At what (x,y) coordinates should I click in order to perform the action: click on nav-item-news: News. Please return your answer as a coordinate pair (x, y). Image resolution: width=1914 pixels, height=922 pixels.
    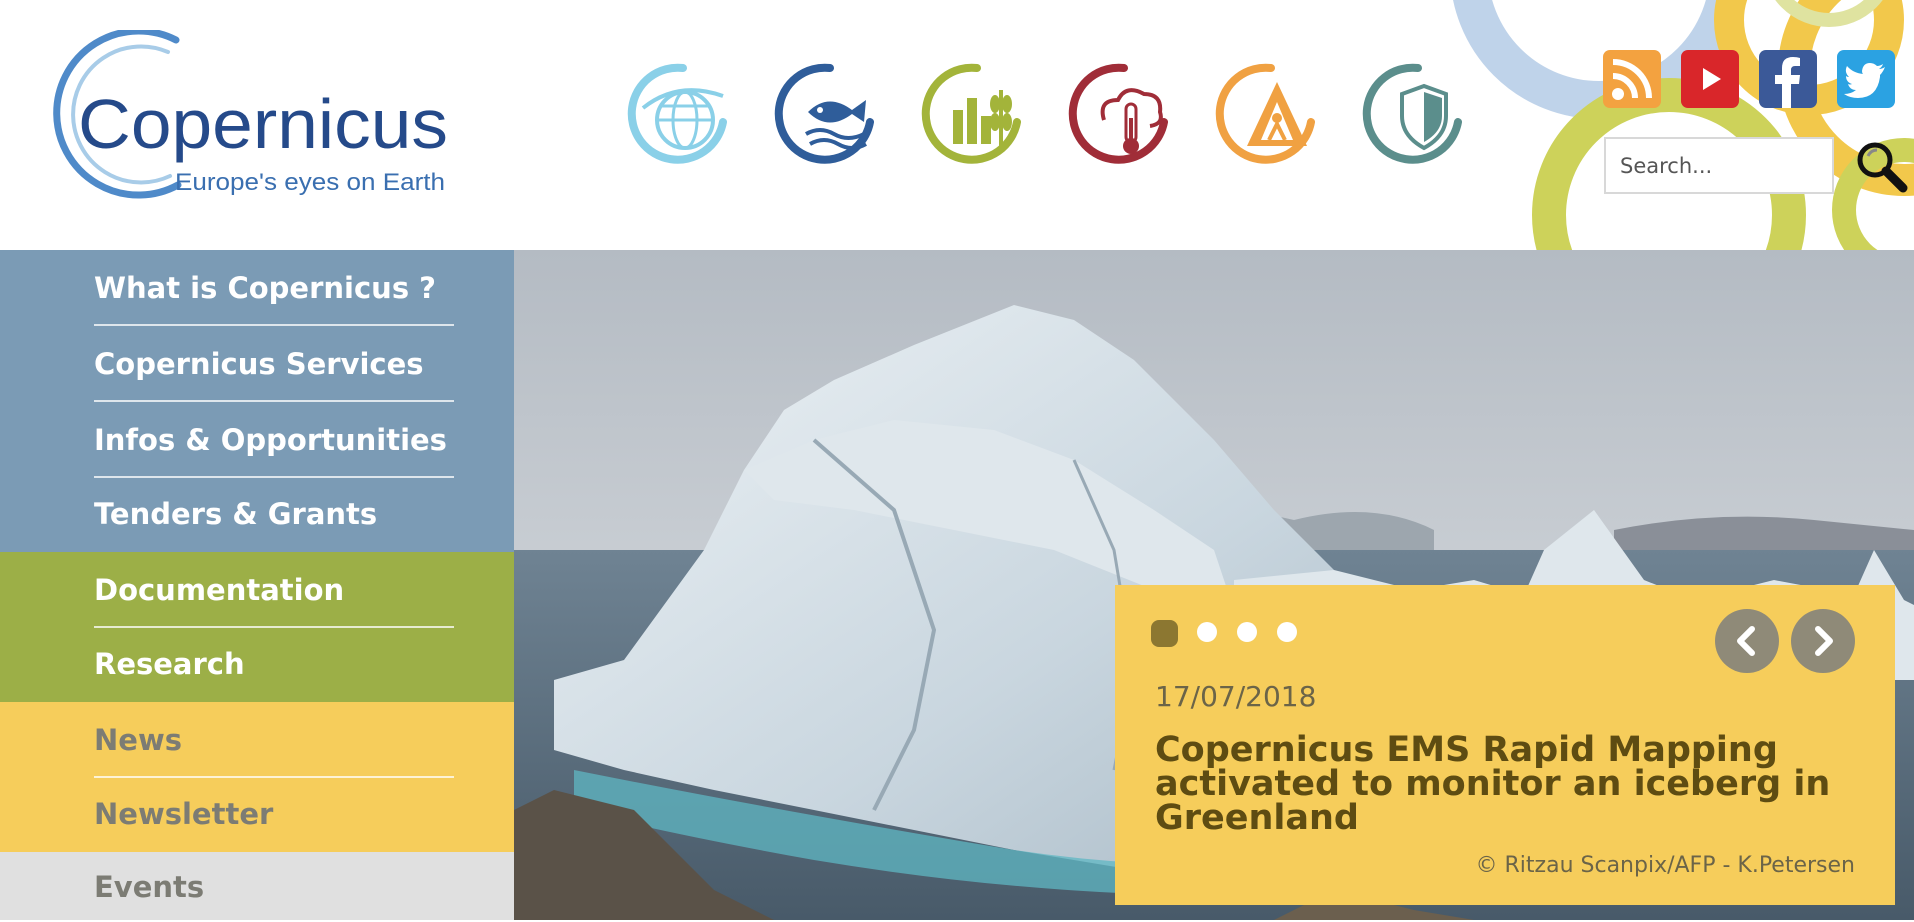
    Looking at the image, I should click on (274, 740).